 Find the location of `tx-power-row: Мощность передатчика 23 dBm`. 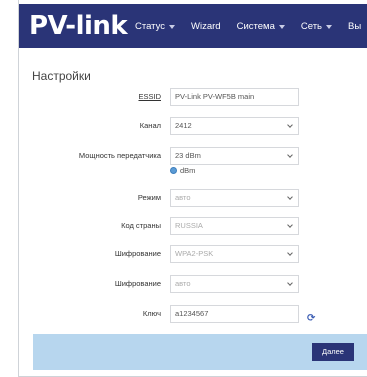

tx-power-row: Мощность передатчика 23 dBm is located at coordinates (193, 156).